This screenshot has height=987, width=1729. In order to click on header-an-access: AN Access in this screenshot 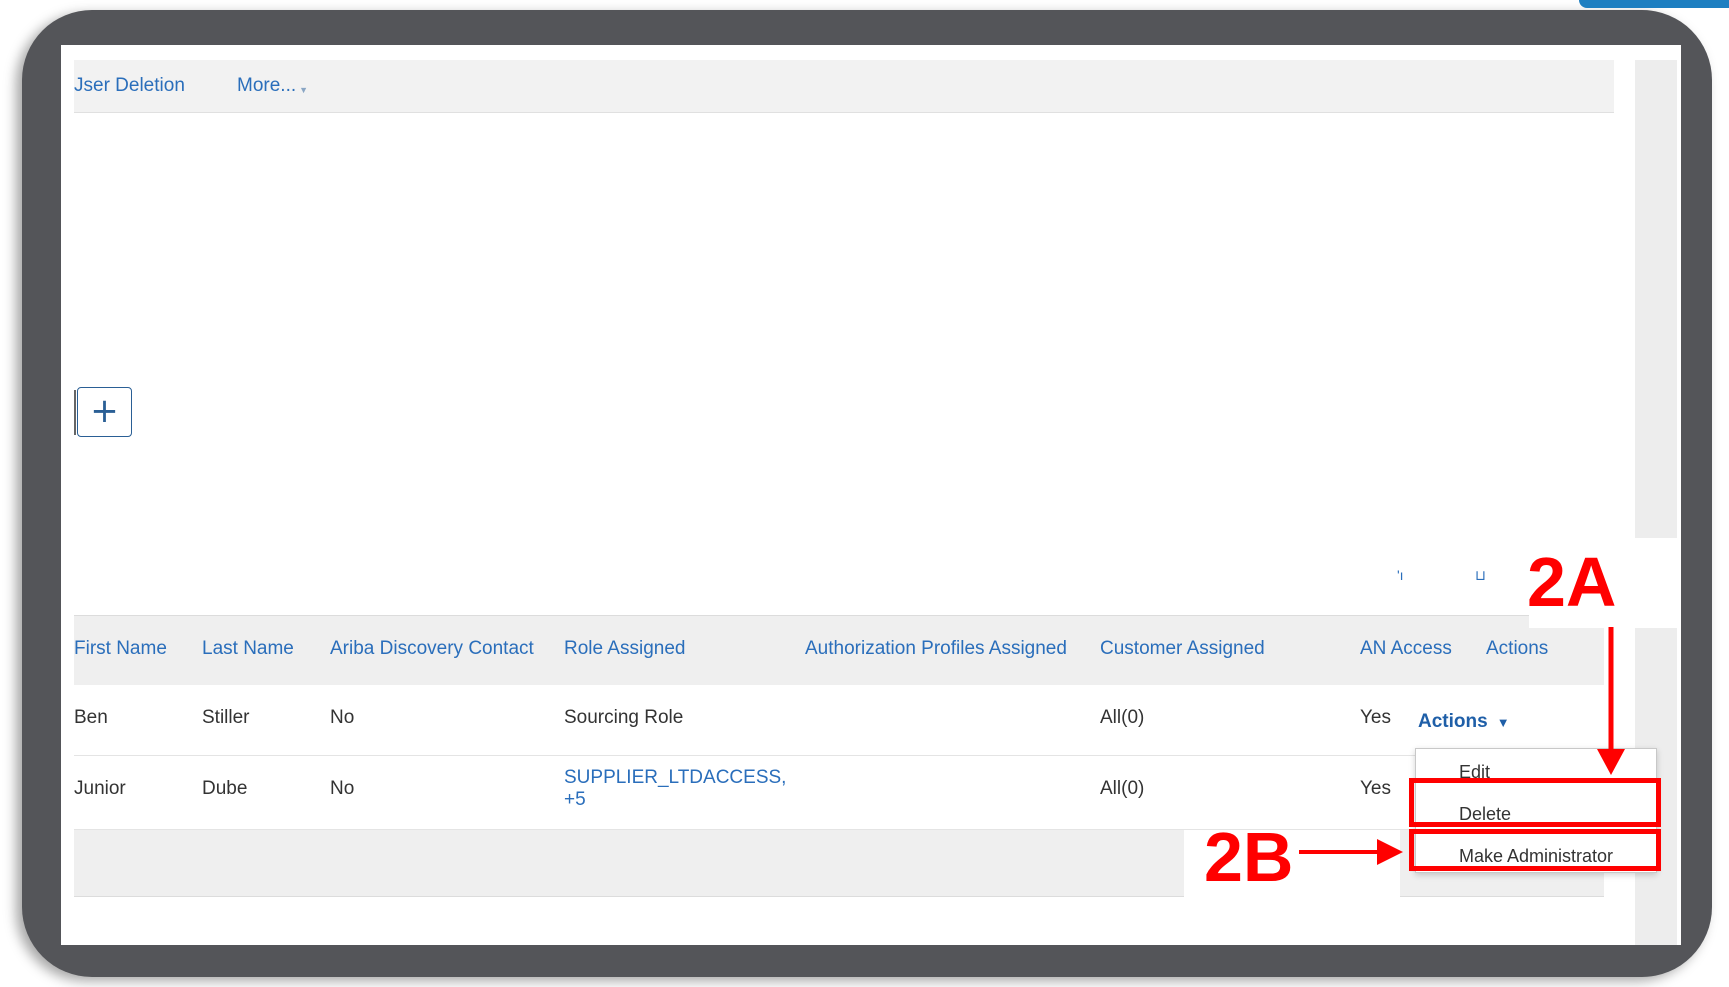, I will do `click(1406, 649)`.